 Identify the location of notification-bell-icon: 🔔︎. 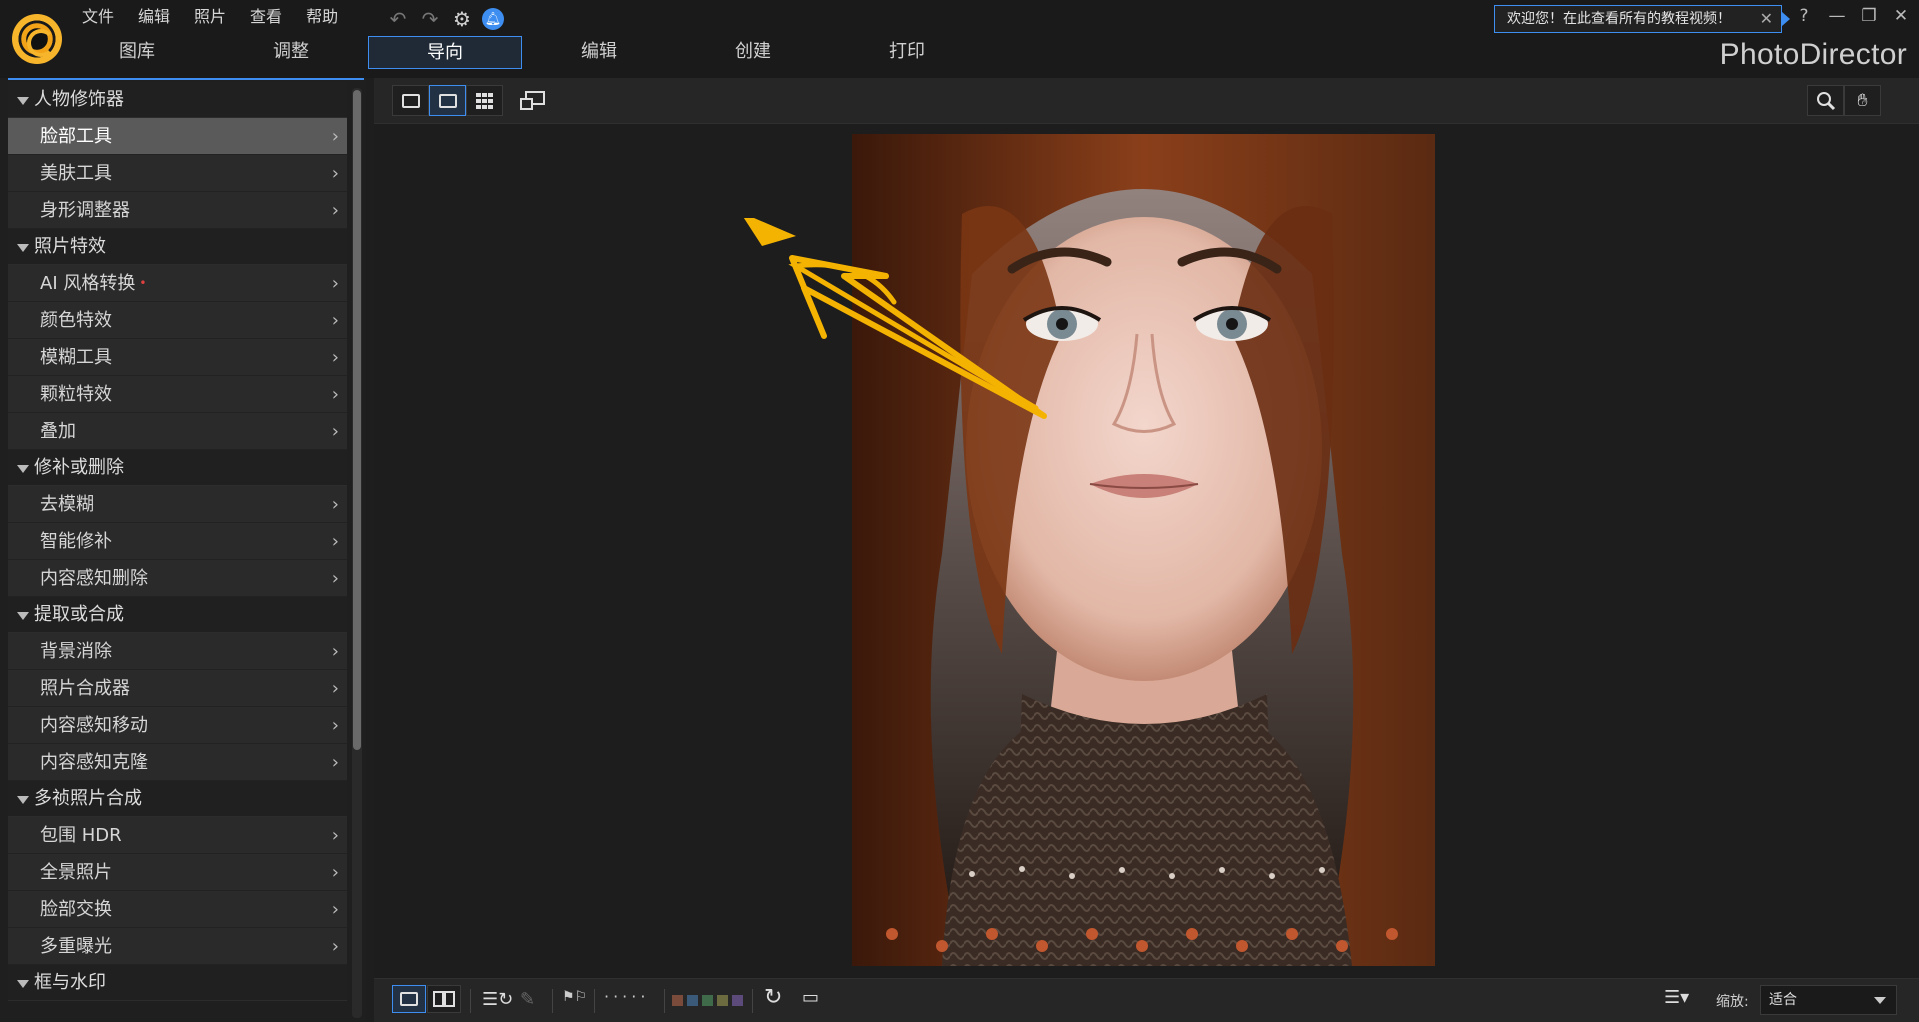
(493, 19).